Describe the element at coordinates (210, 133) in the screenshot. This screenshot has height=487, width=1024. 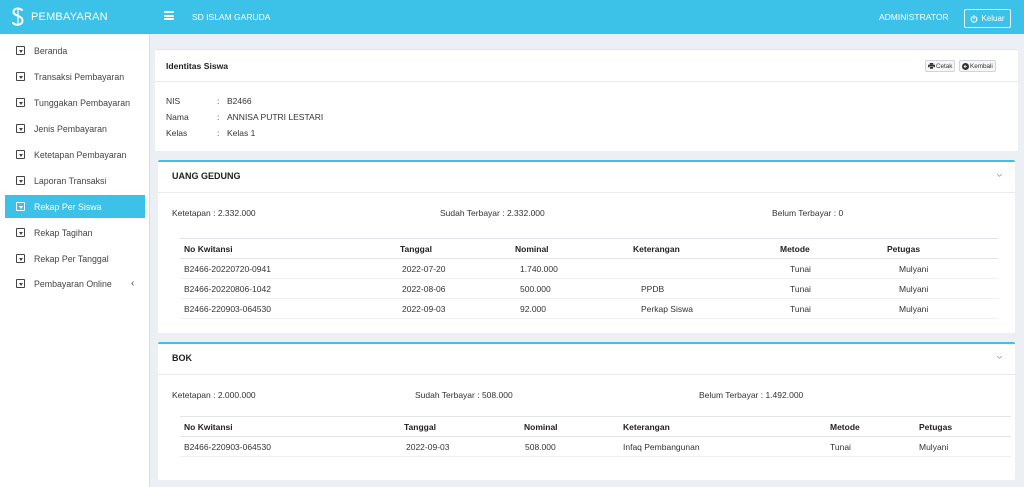
I see `class-row: Kelas: Kelas 1` at that location.